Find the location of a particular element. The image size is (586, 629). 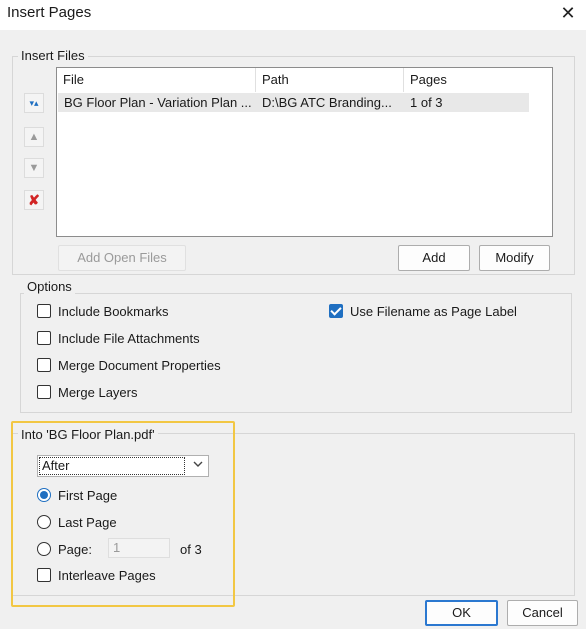

highlight-box is located at coordinates (123, 514).